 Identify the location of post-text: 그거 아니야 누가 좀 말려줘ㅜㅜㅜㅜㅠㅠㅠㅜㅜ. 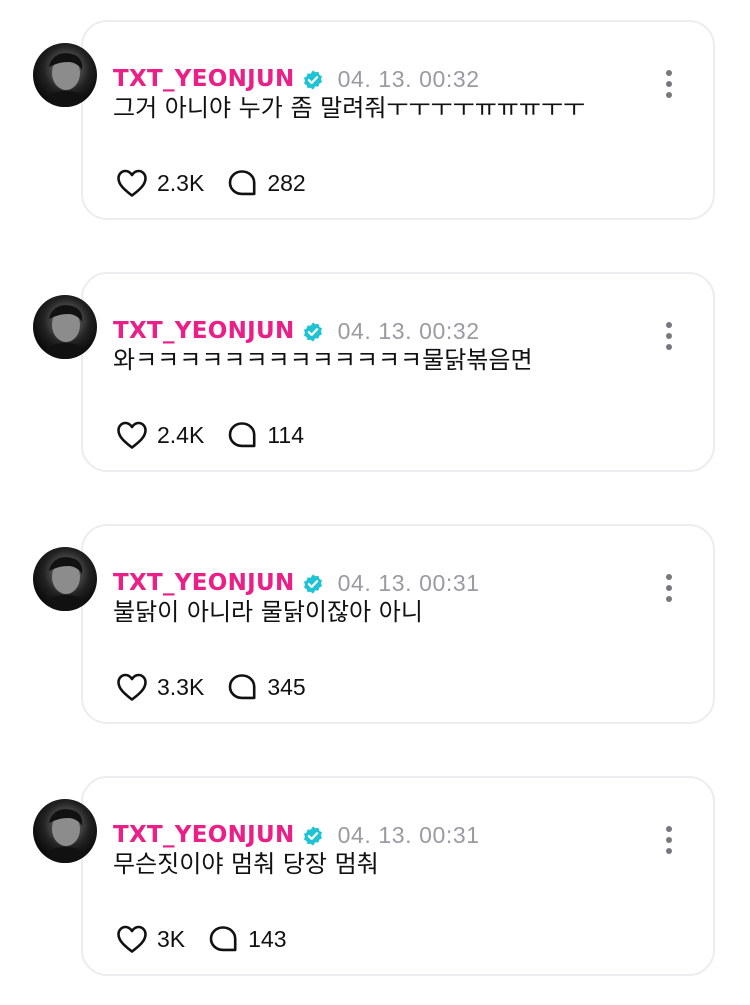
(349, 108).